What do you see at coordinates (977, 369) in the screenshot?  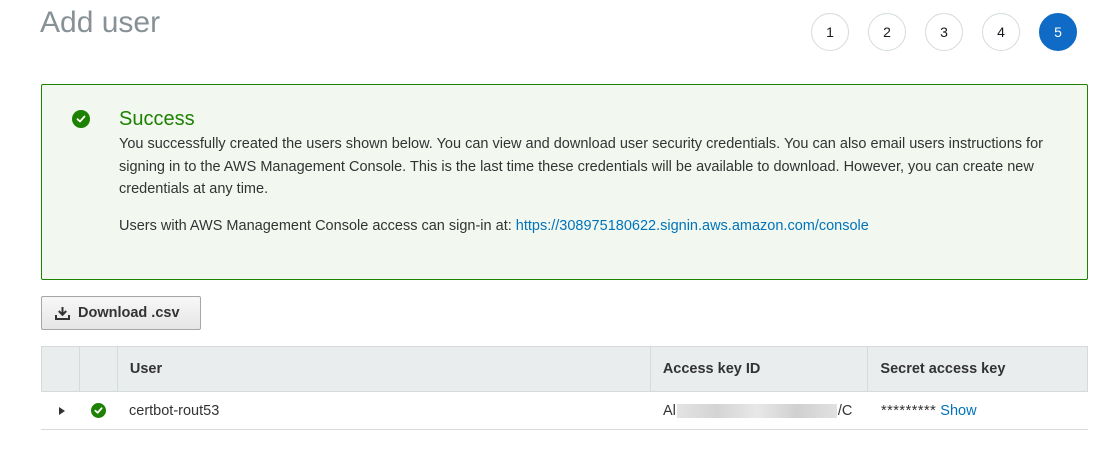 I see `col-secret-key-header: Secret access key` at bounding box center [977, 369].